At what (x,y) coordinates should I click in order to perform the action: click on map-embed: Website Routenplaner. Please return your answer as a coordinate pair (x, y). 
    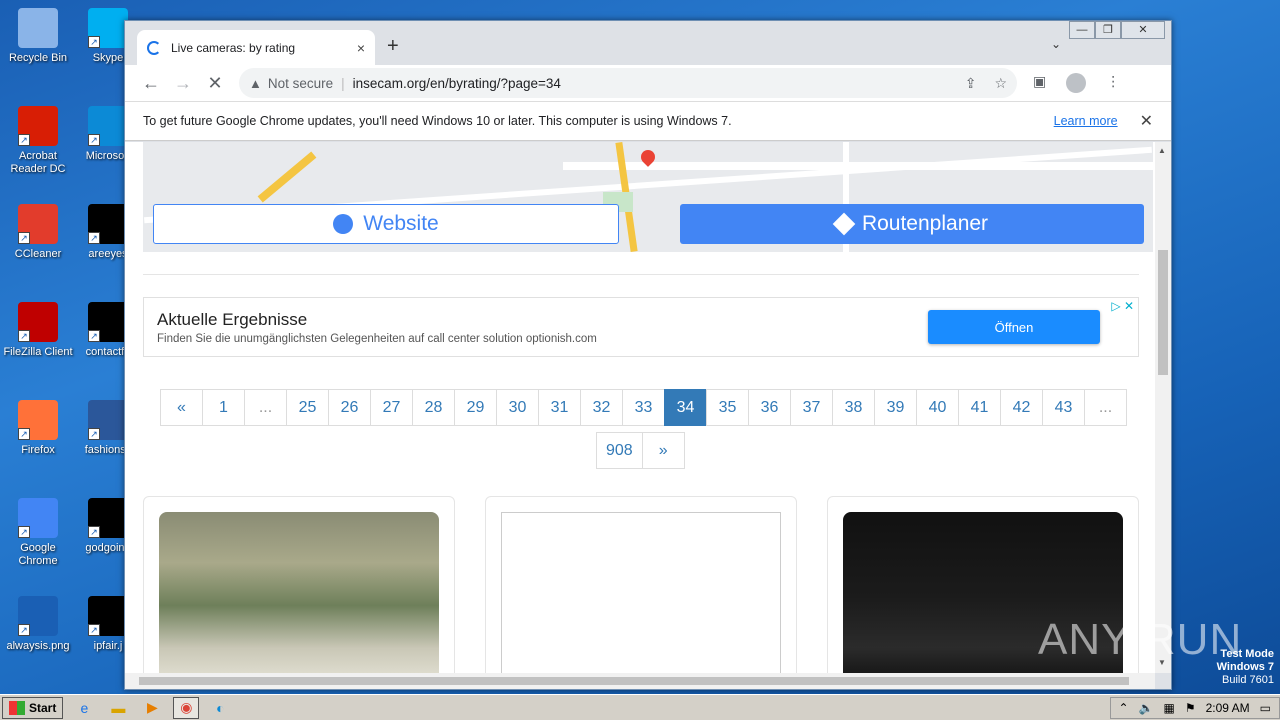
    Looking at the image, I should click on (648, 197).